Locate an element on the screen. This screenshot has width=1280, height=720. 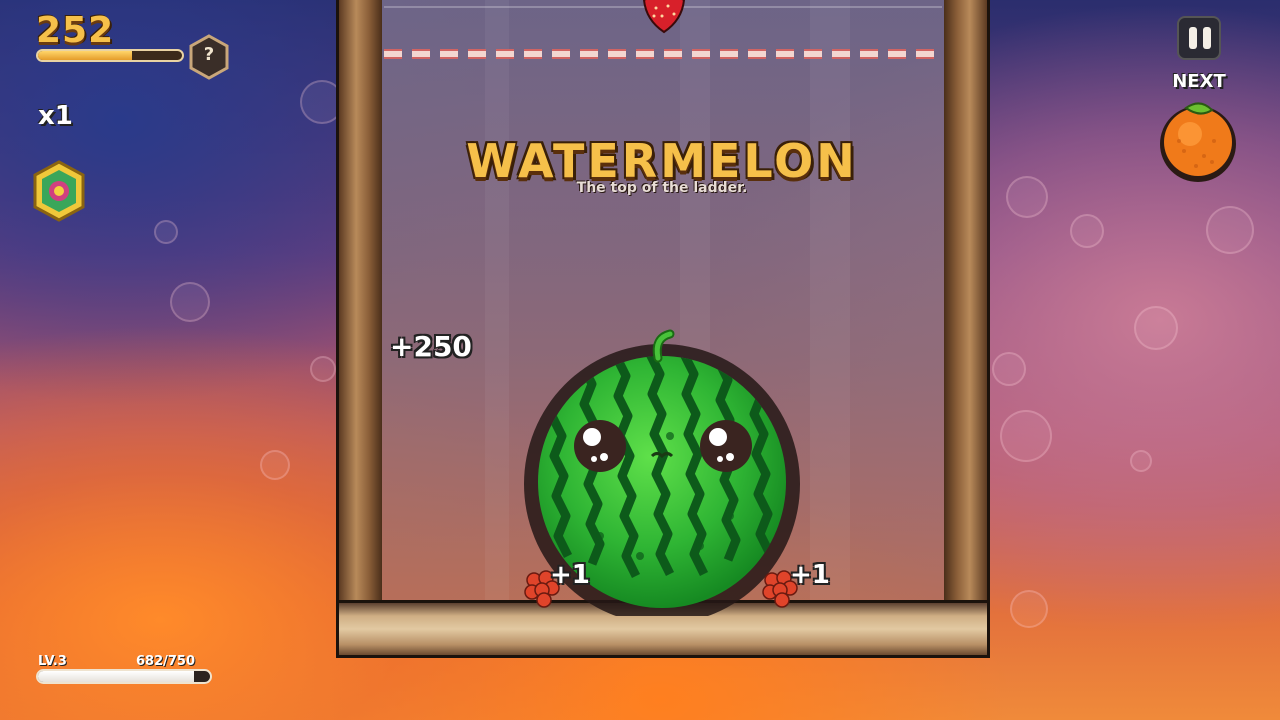
score-value: 252 is located at coordinates (75, 30).